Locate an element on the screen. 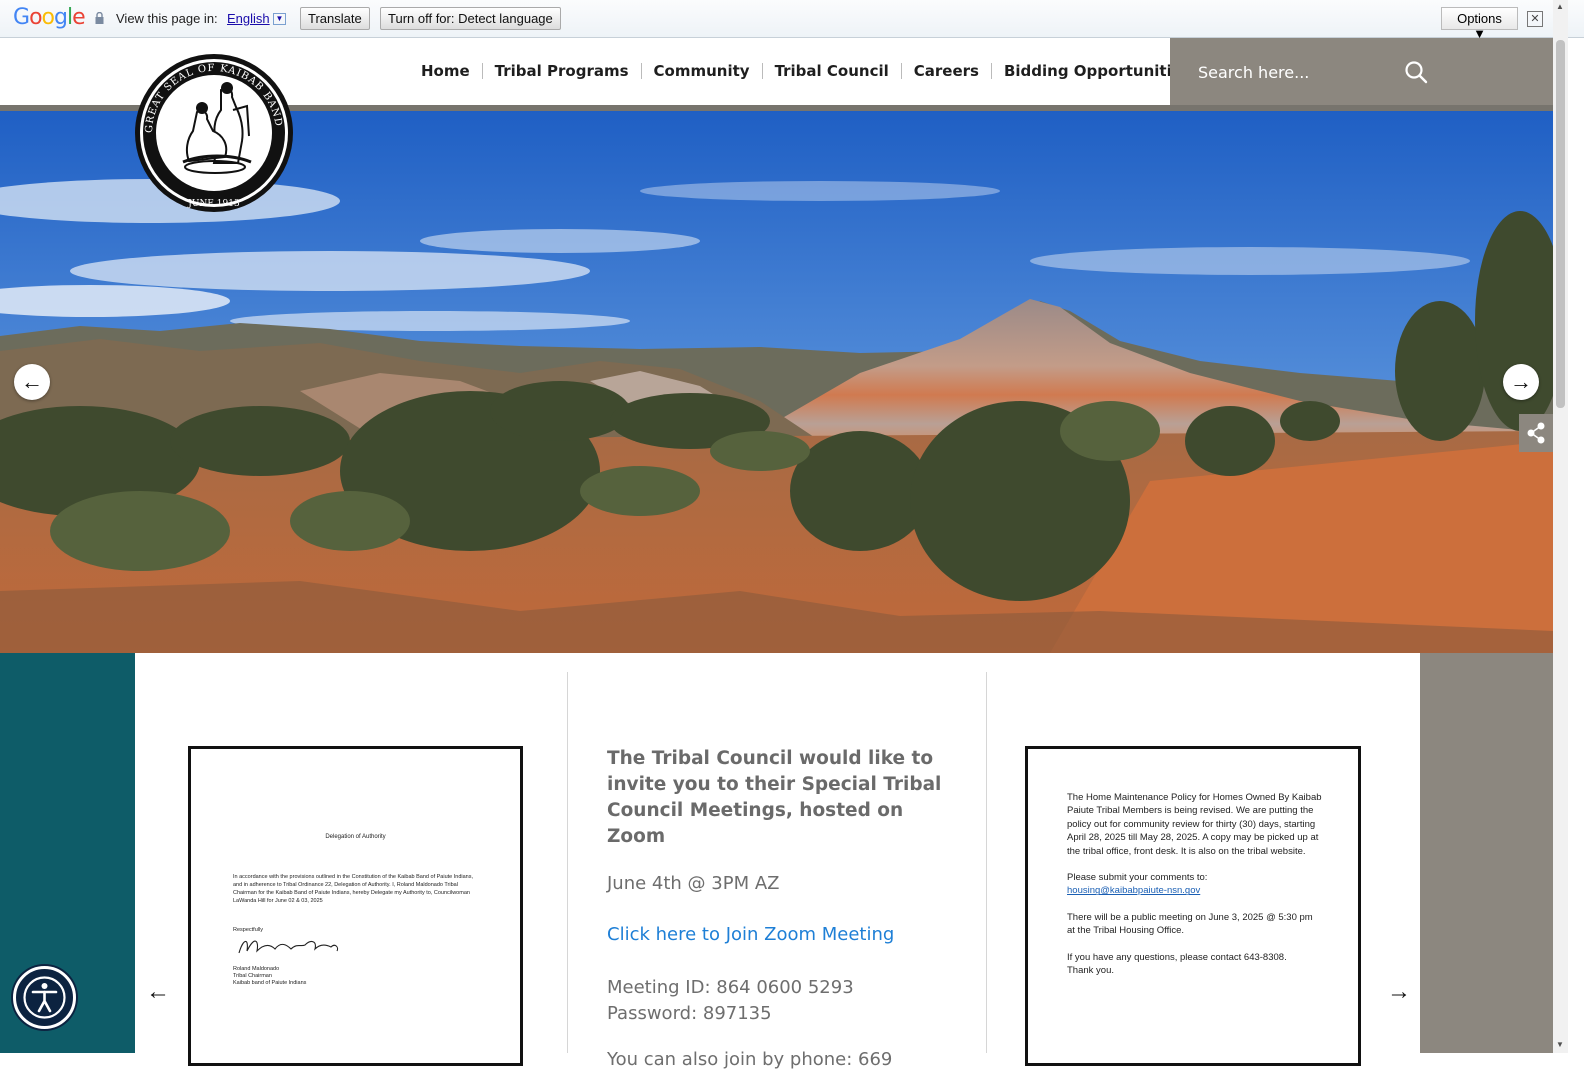 The height and width of the screenshot is (1070, 1584). zoom-join-link: Click here to Join Zoom Meeting is located at coordinates (777, 934).